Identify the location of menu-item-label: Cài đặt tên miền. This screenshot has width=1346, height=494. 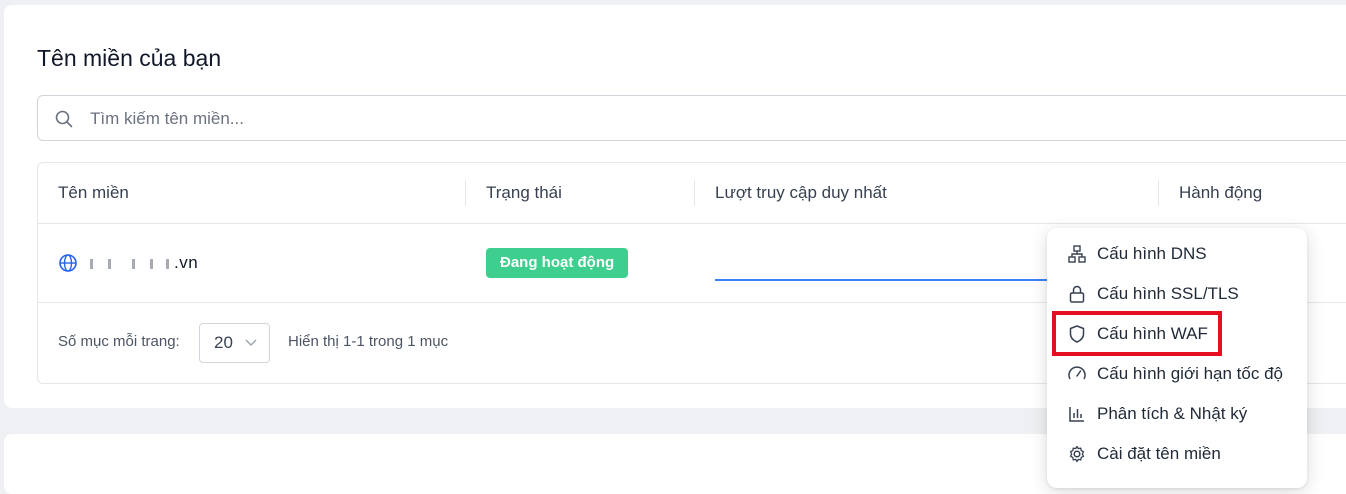
(1159, 453).